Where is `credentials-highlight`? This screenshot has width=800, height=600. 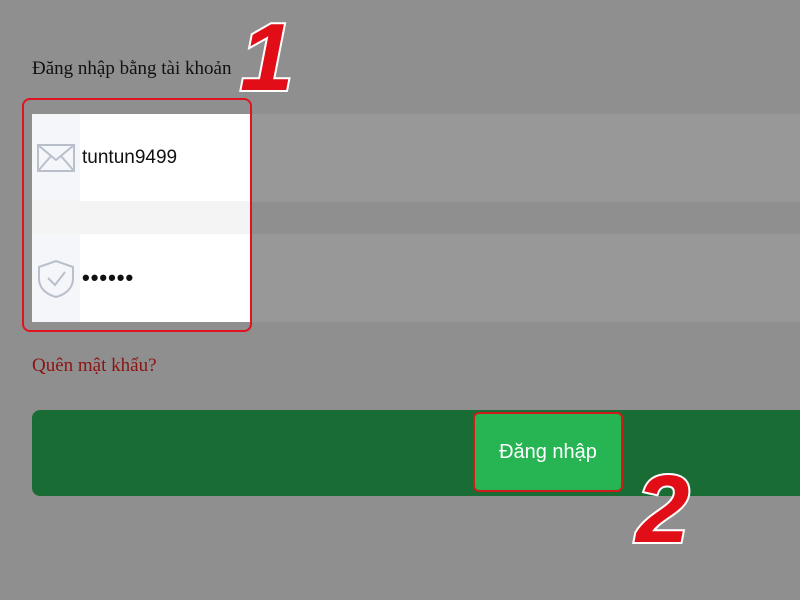 credentials-highlight is located at coordinates (137, 215).